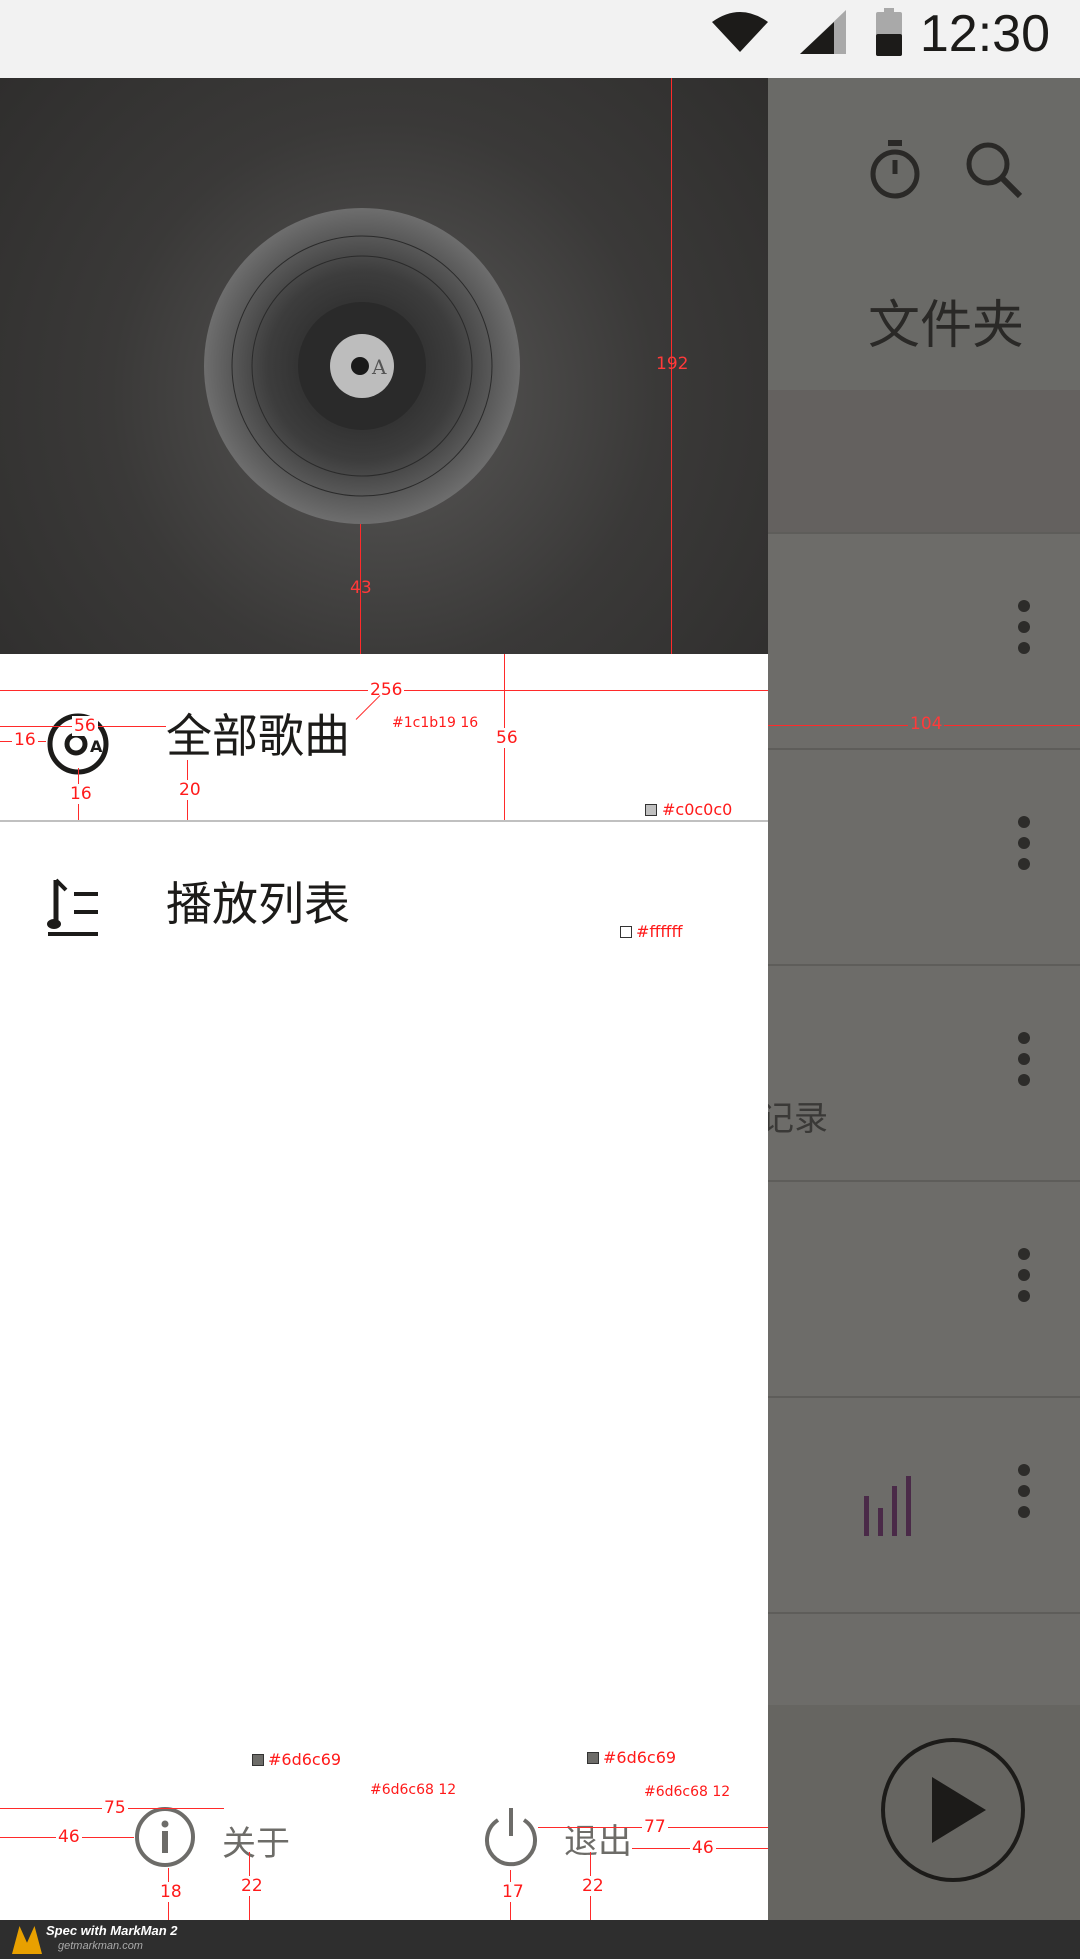 The image size is (1080, 1959). I want to click on spec-about-text-bottom: 22, so click(252, 1886).